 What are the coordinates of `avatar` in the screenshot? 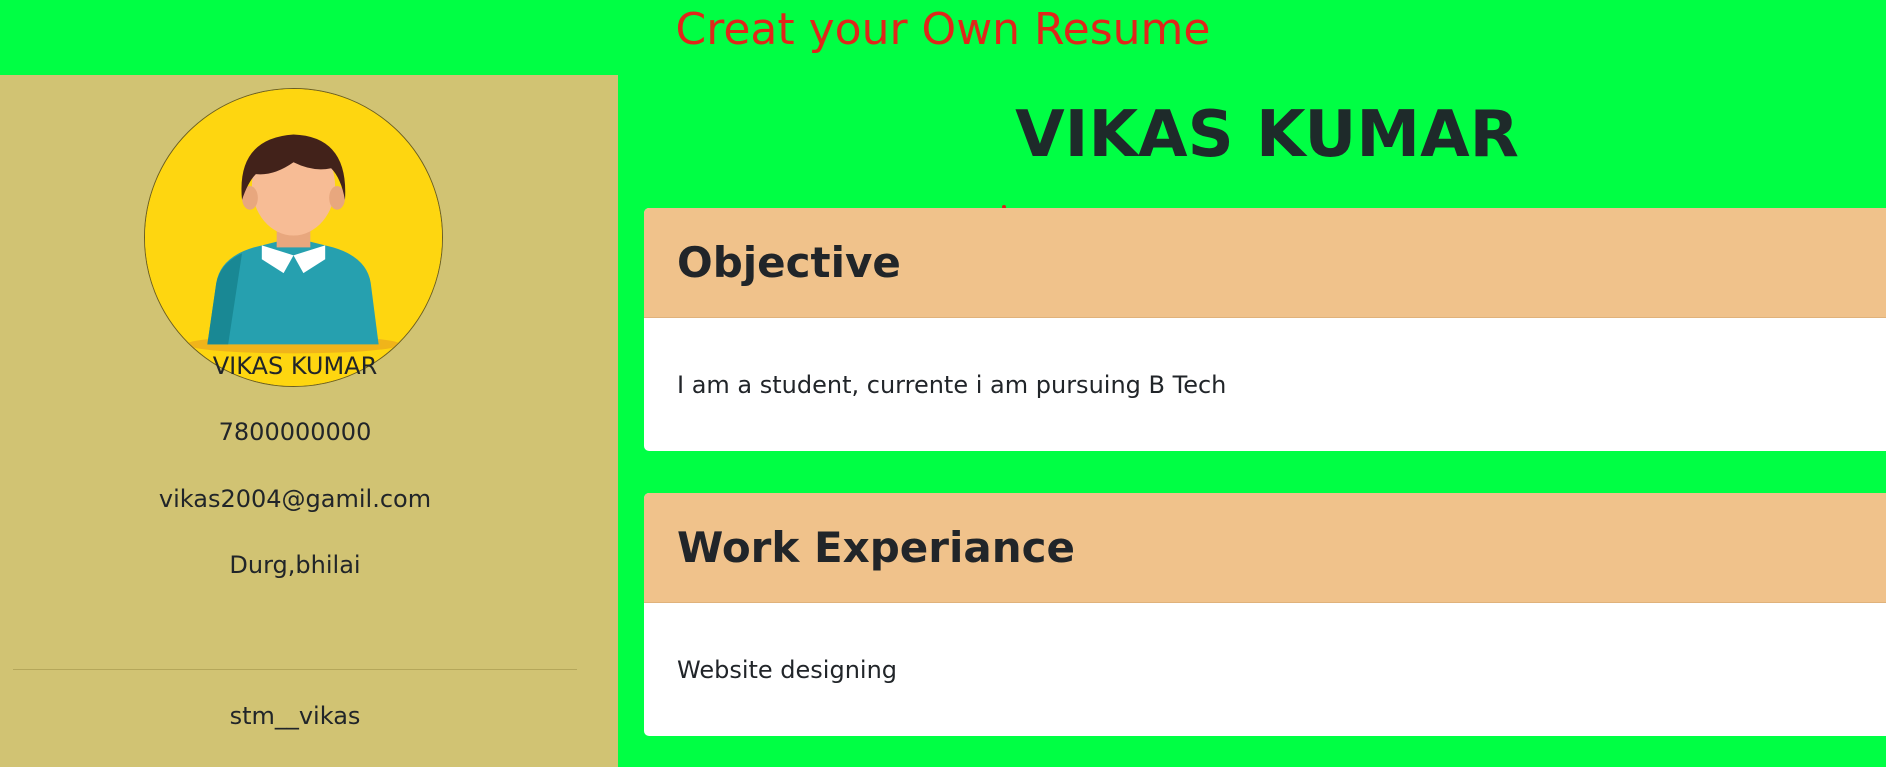 It's located at (293, 237).